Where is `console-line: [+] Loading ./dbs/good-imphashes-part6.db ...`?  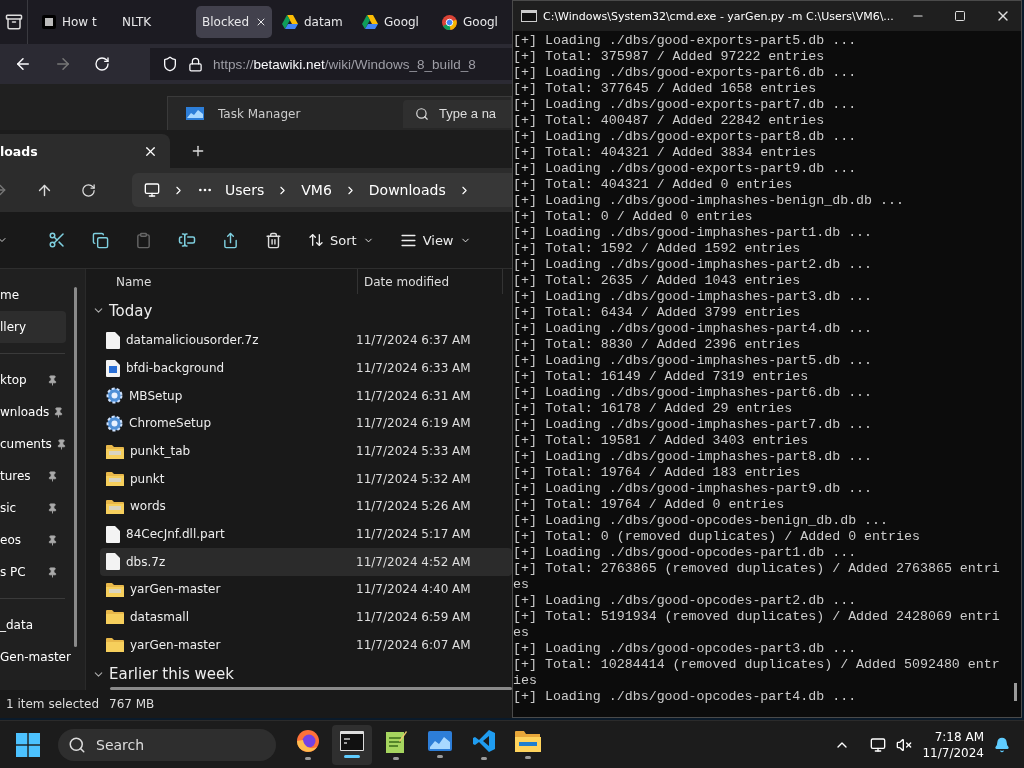 console-line: [+] Loading ./dbs/good-imphashes-part6.db ... is located at coordinates (693, 393).